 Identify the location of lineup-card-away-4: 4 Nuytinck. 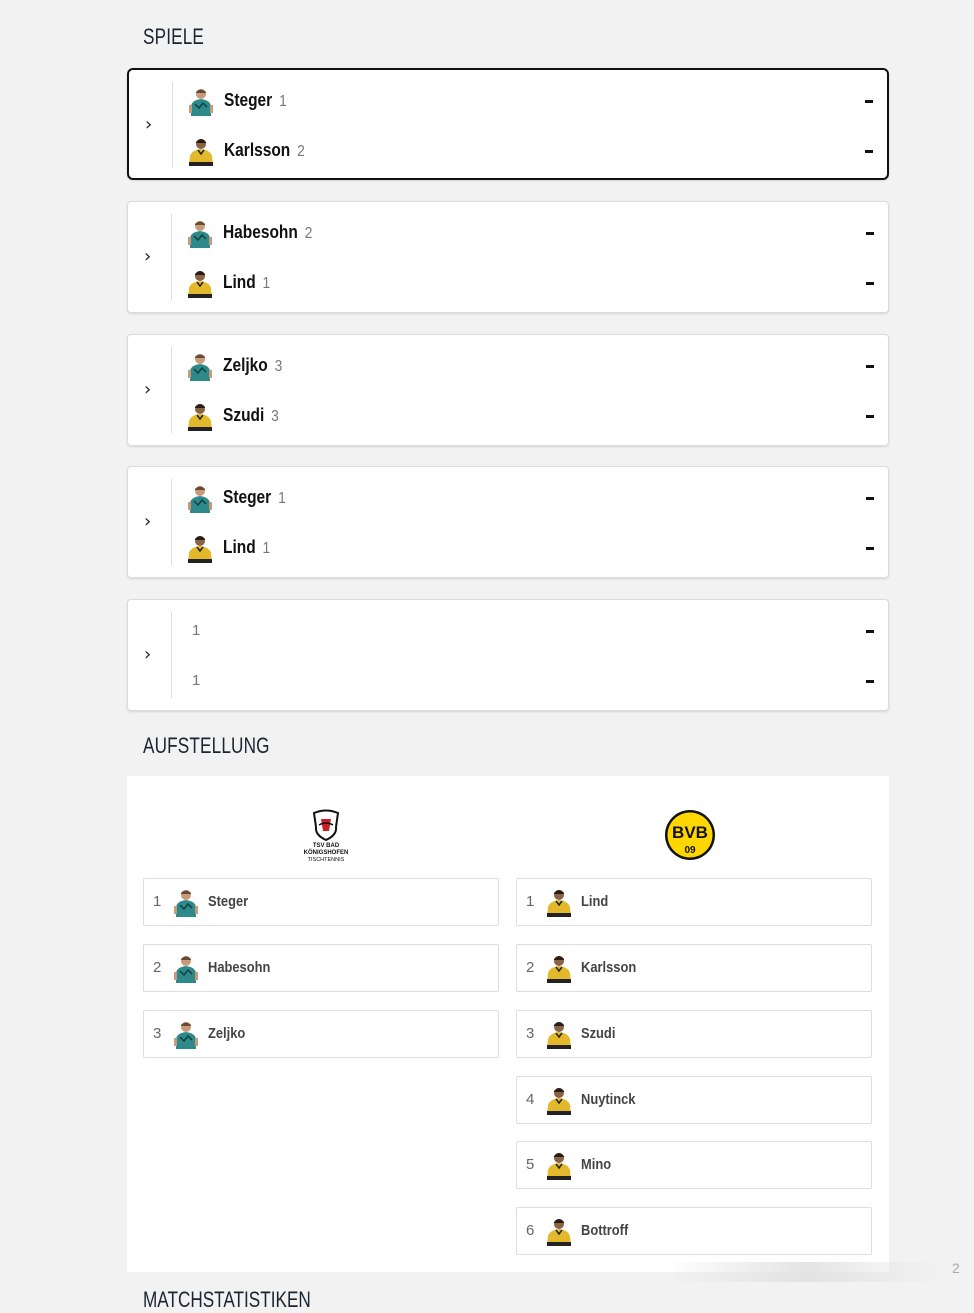
(694, 1100).